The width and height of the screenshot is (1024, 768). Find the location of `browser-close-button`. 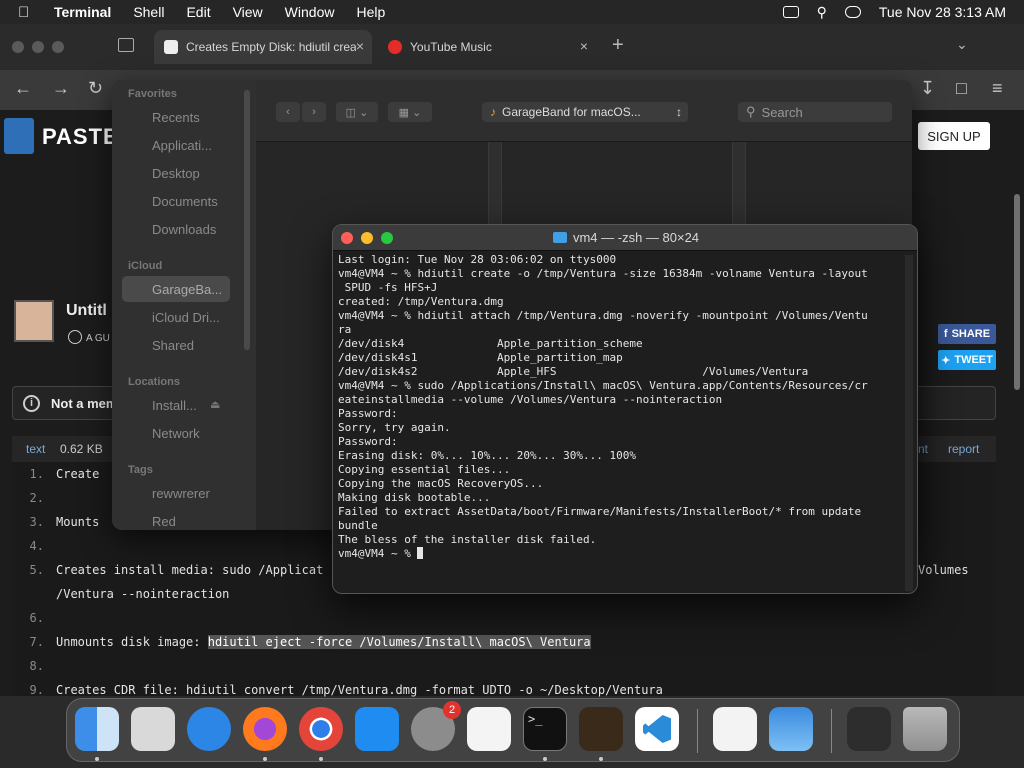

browser-close-button is located at coordinates (18, 47).